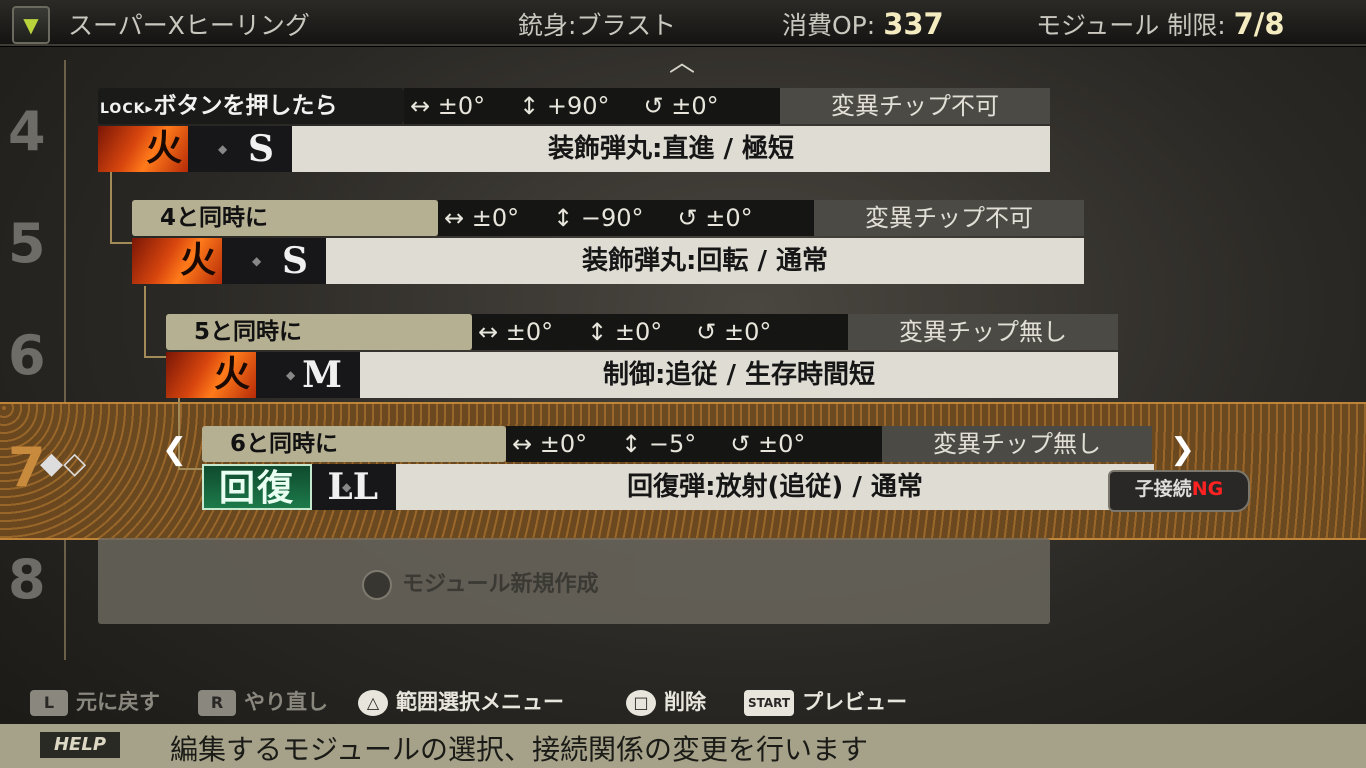  What do you see at coordinates (913, 24) in the screenshot?
I see `op-value: 337` at bounding box center [913, 24].